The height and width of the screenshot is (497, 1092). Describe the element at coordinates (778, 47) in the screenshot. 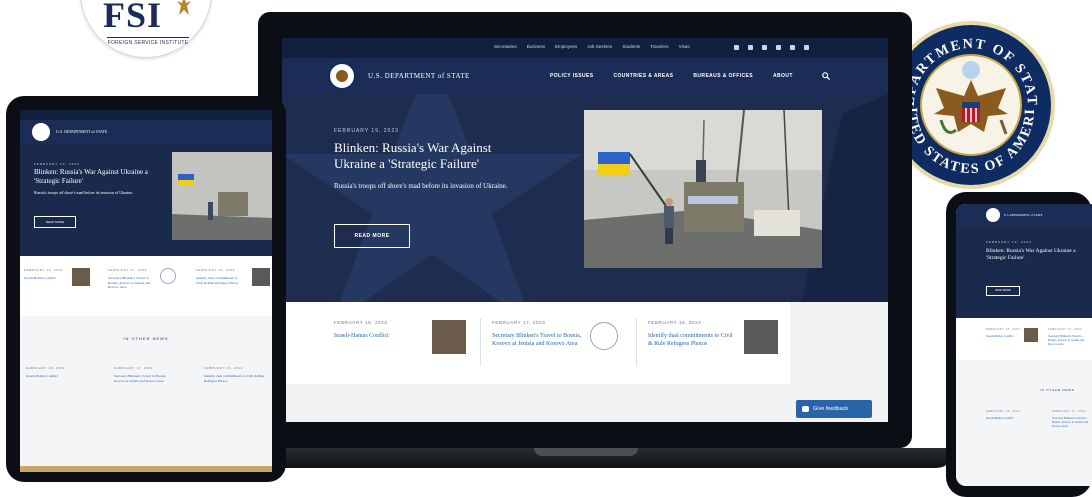

I see `youtube-icon` at that location.